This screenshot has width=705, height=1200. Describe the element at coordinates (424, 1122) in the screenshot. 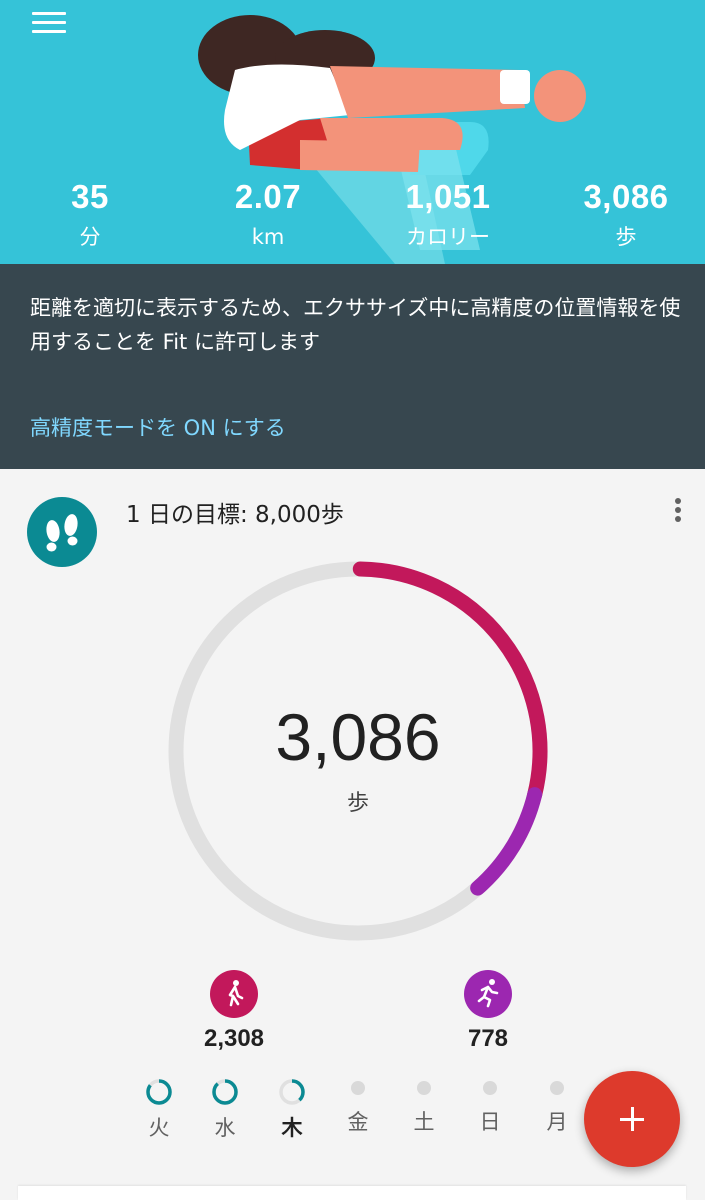

I see `day-label: 土` at that location.